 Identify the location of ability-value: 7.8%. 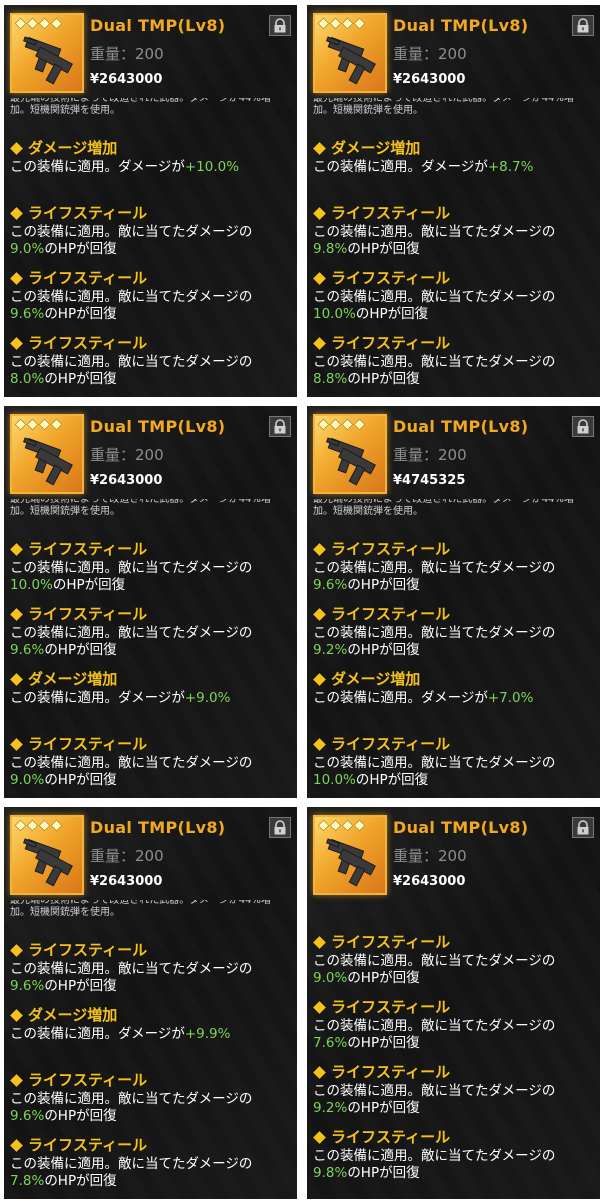
(27, 1181).